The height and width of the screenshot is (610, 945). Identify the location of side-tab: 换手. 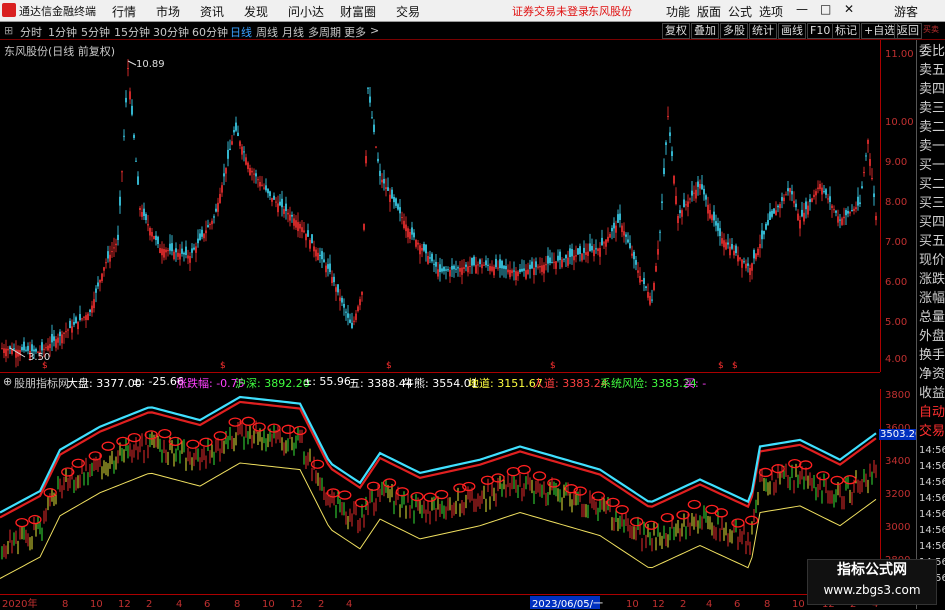
(932, 356).